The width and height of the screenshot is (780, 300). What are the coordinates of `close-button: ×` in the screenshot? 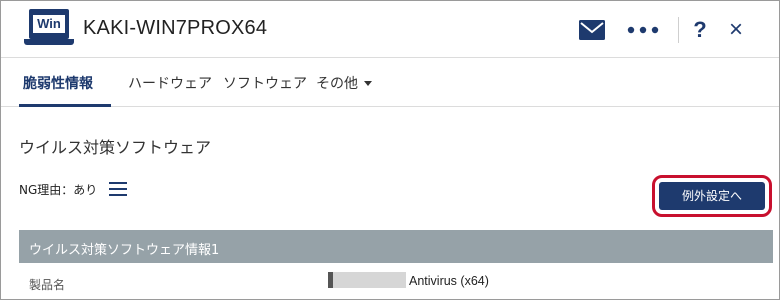 It's located at (736, 30).